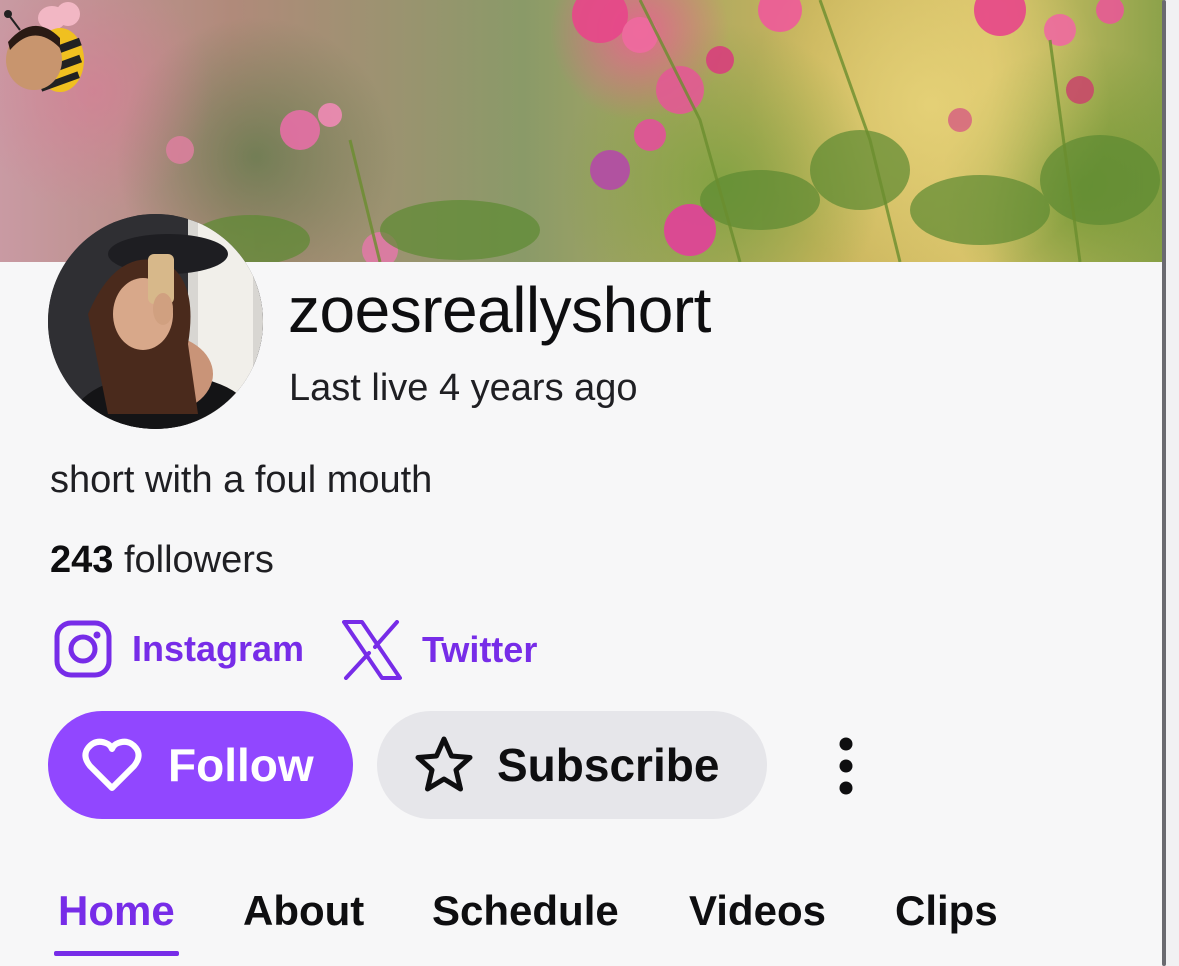 This screenshot has width=1179, height=966. I want to click on instagram-link: Instagram, so click(179, 649).